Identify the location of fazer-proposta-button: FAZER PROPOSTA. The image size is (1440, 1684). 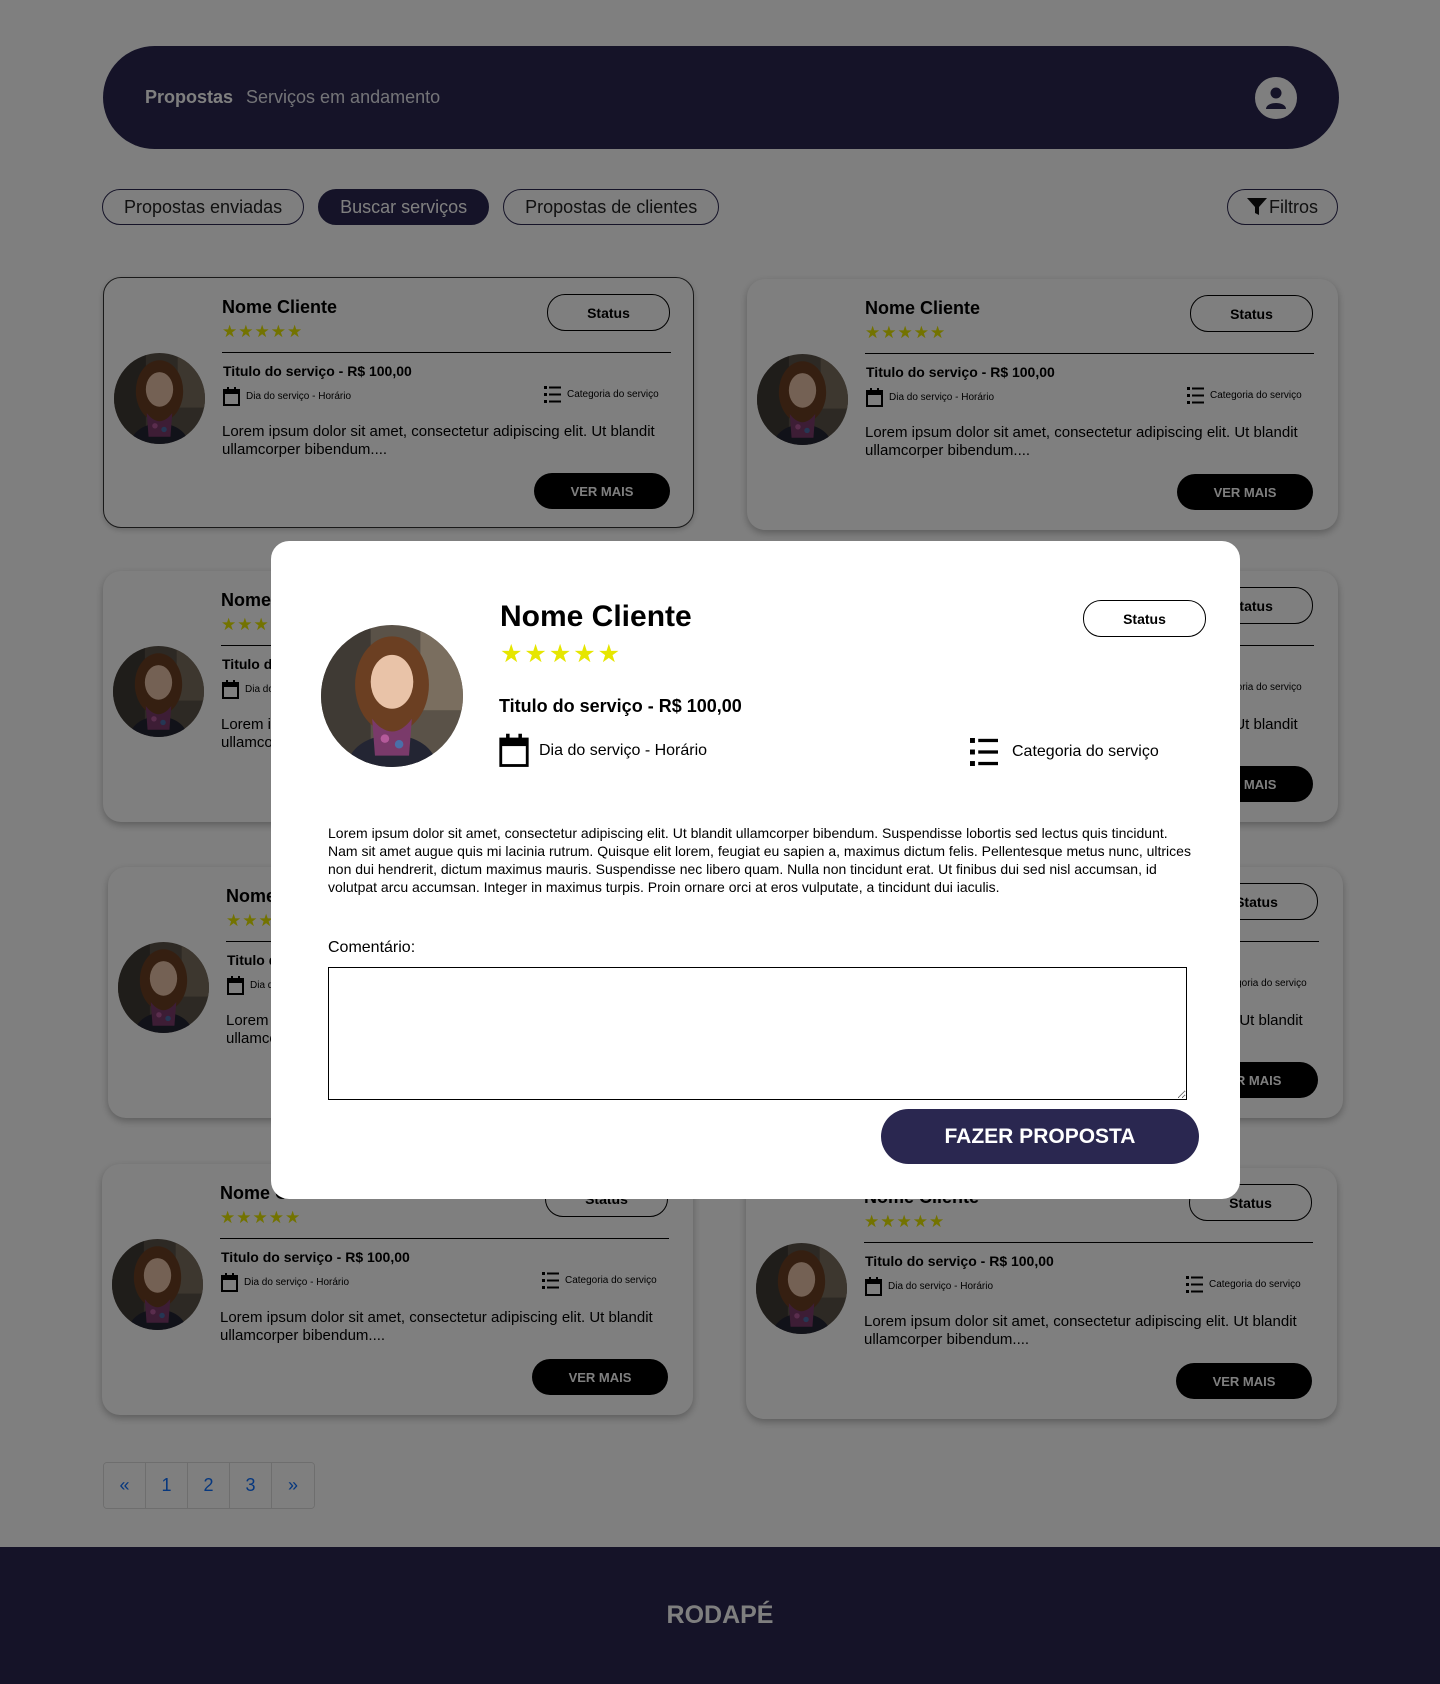
(1040, 1136).